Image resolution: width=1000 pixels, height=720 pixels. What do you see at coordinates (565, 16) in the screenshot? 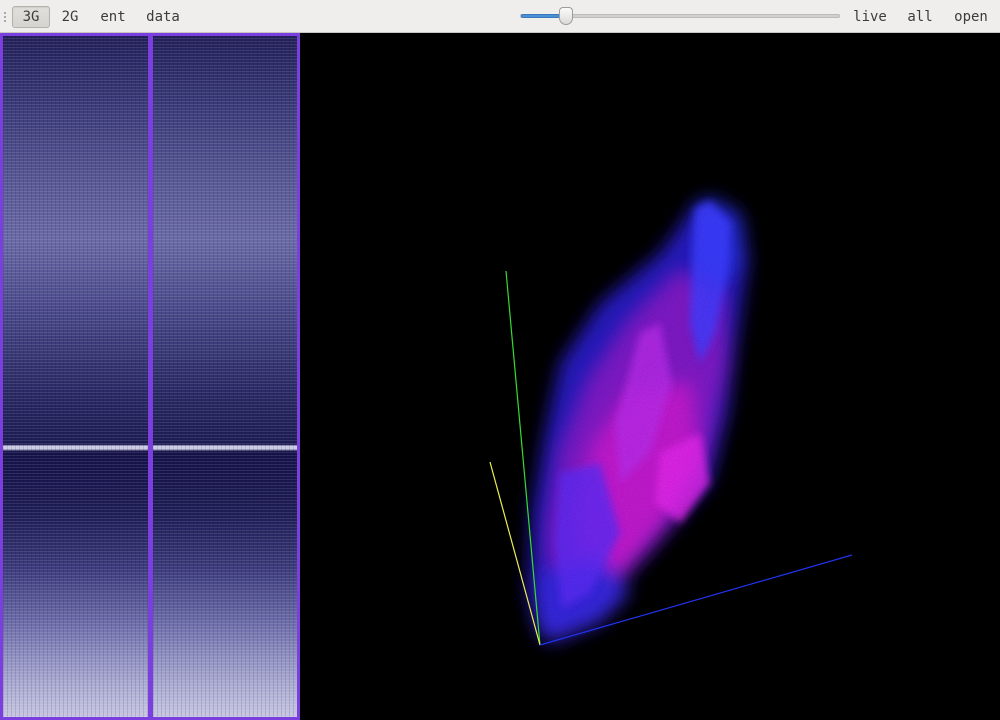
I see `slider-handle` at bounding box center [565, 16].